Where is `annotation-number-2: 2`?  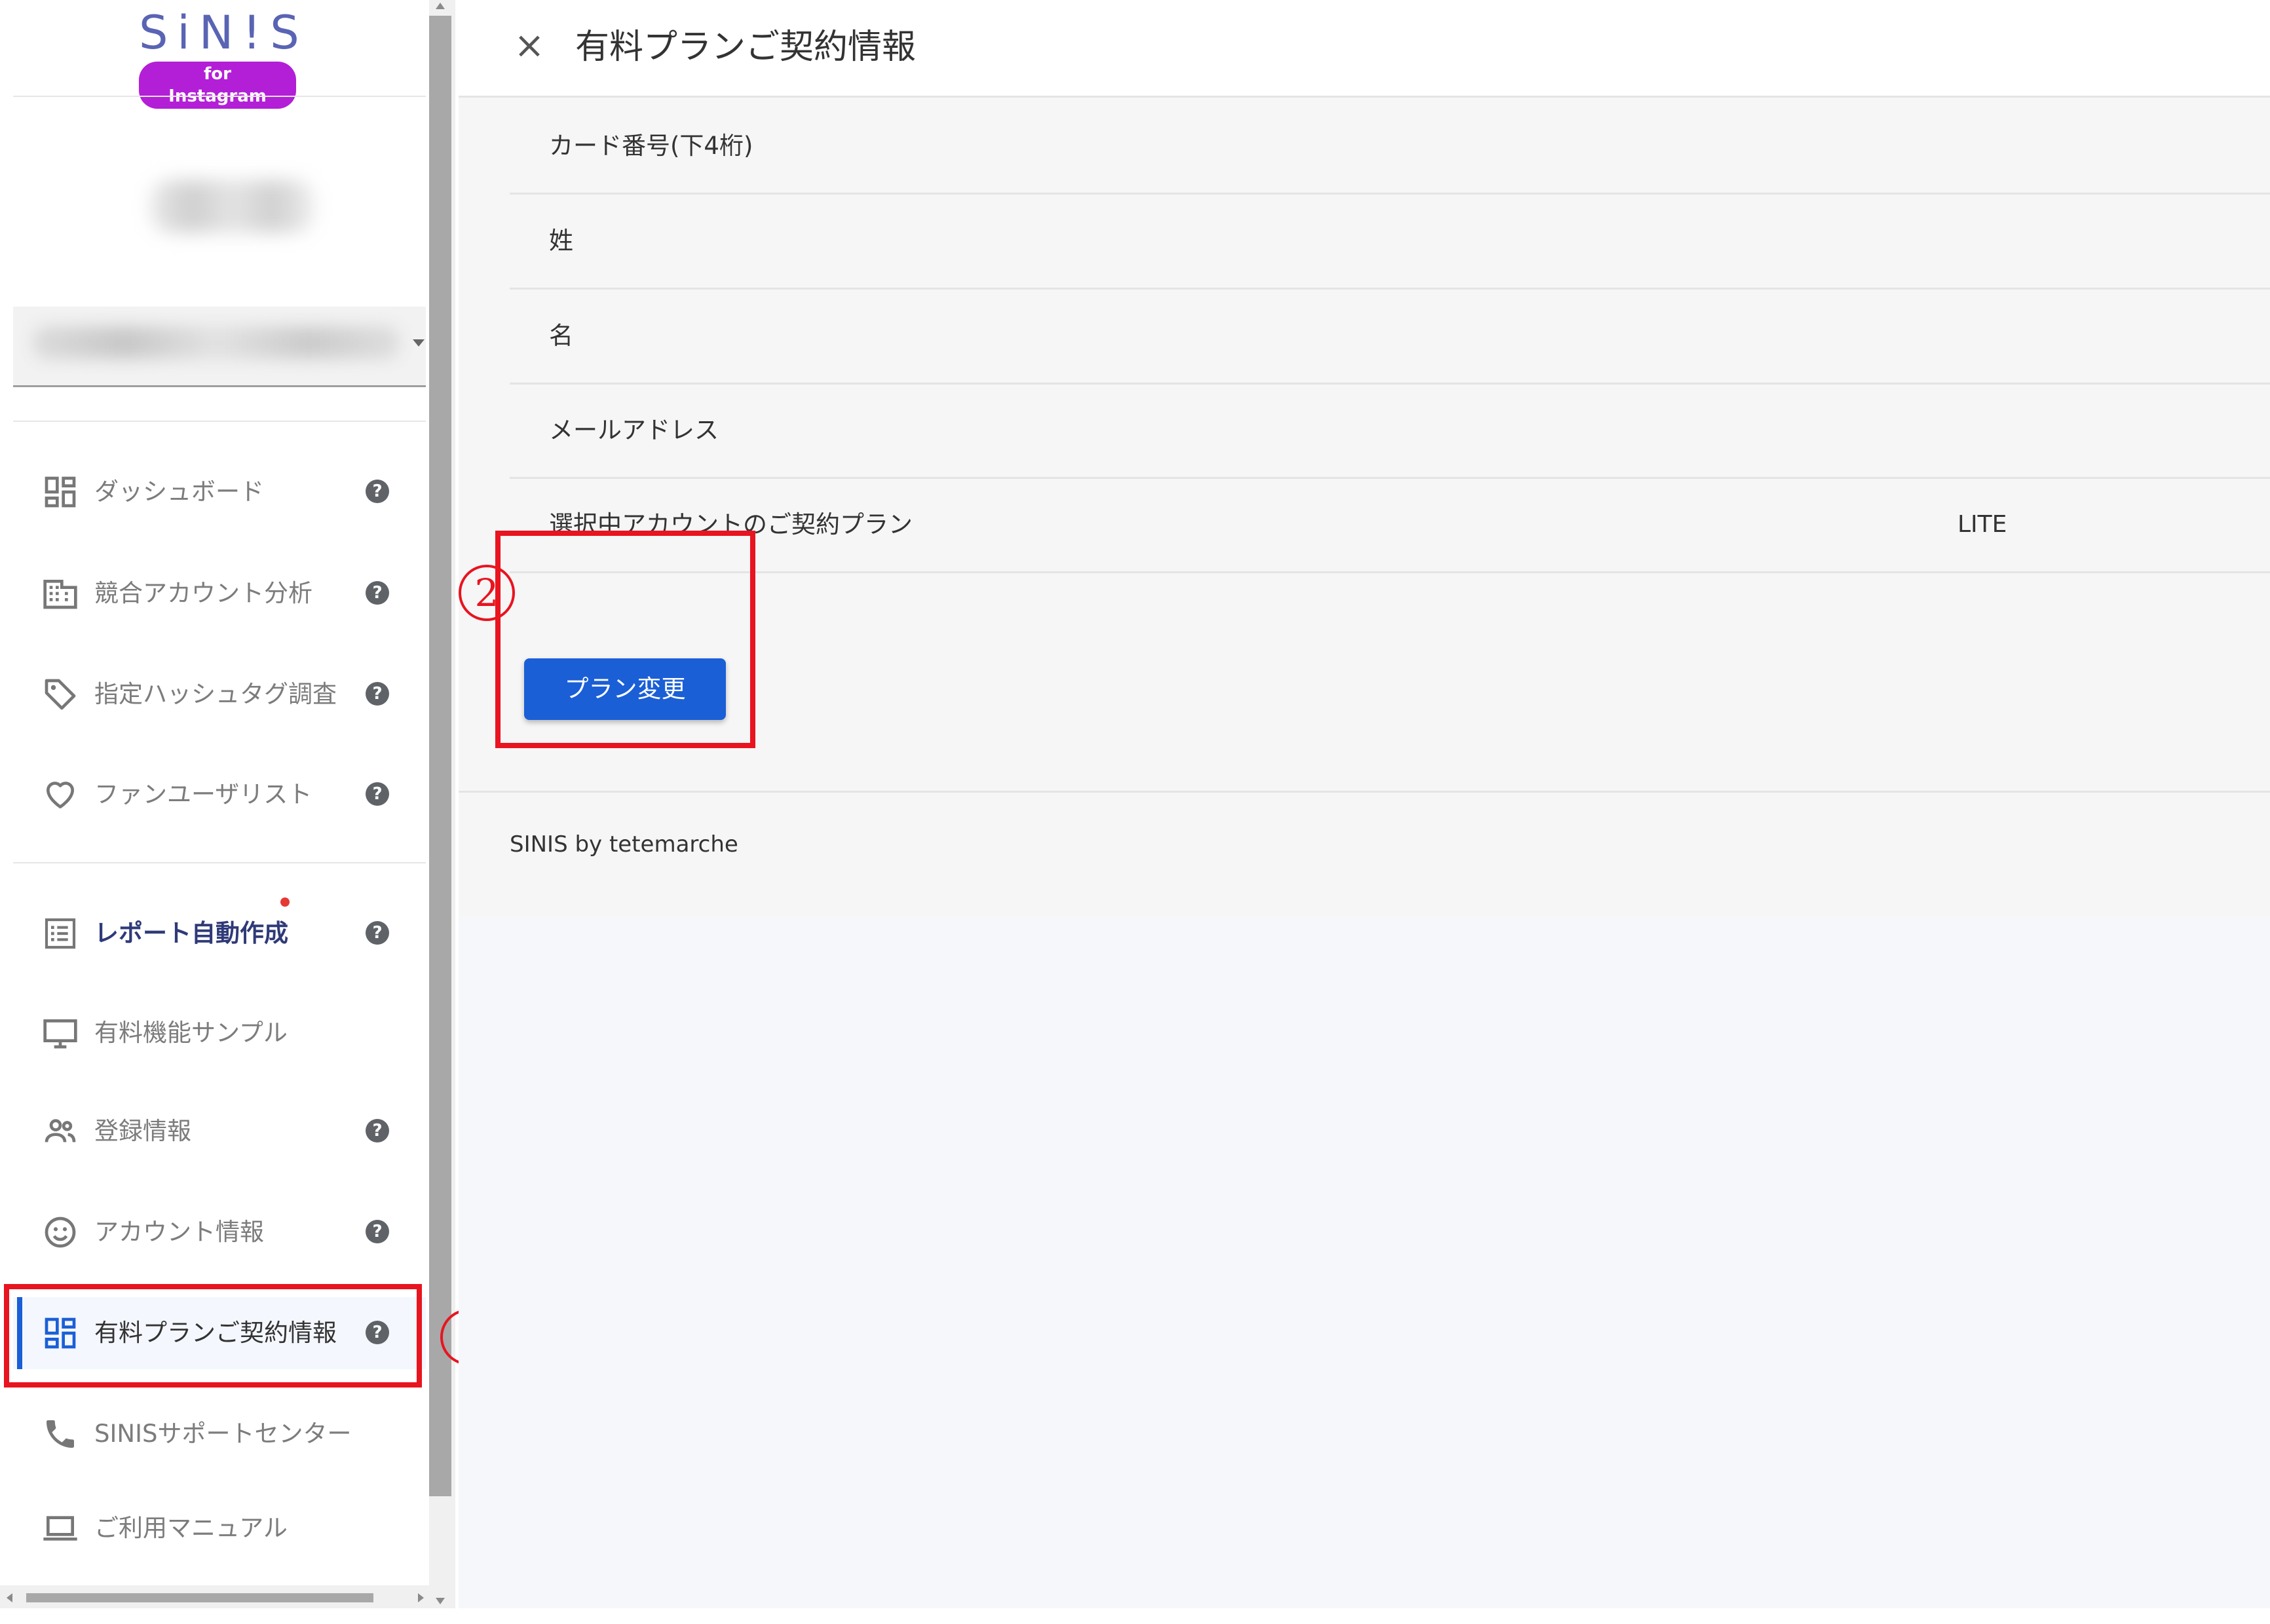 annotation-number-2: 2 is located at coordinates (487, 593).